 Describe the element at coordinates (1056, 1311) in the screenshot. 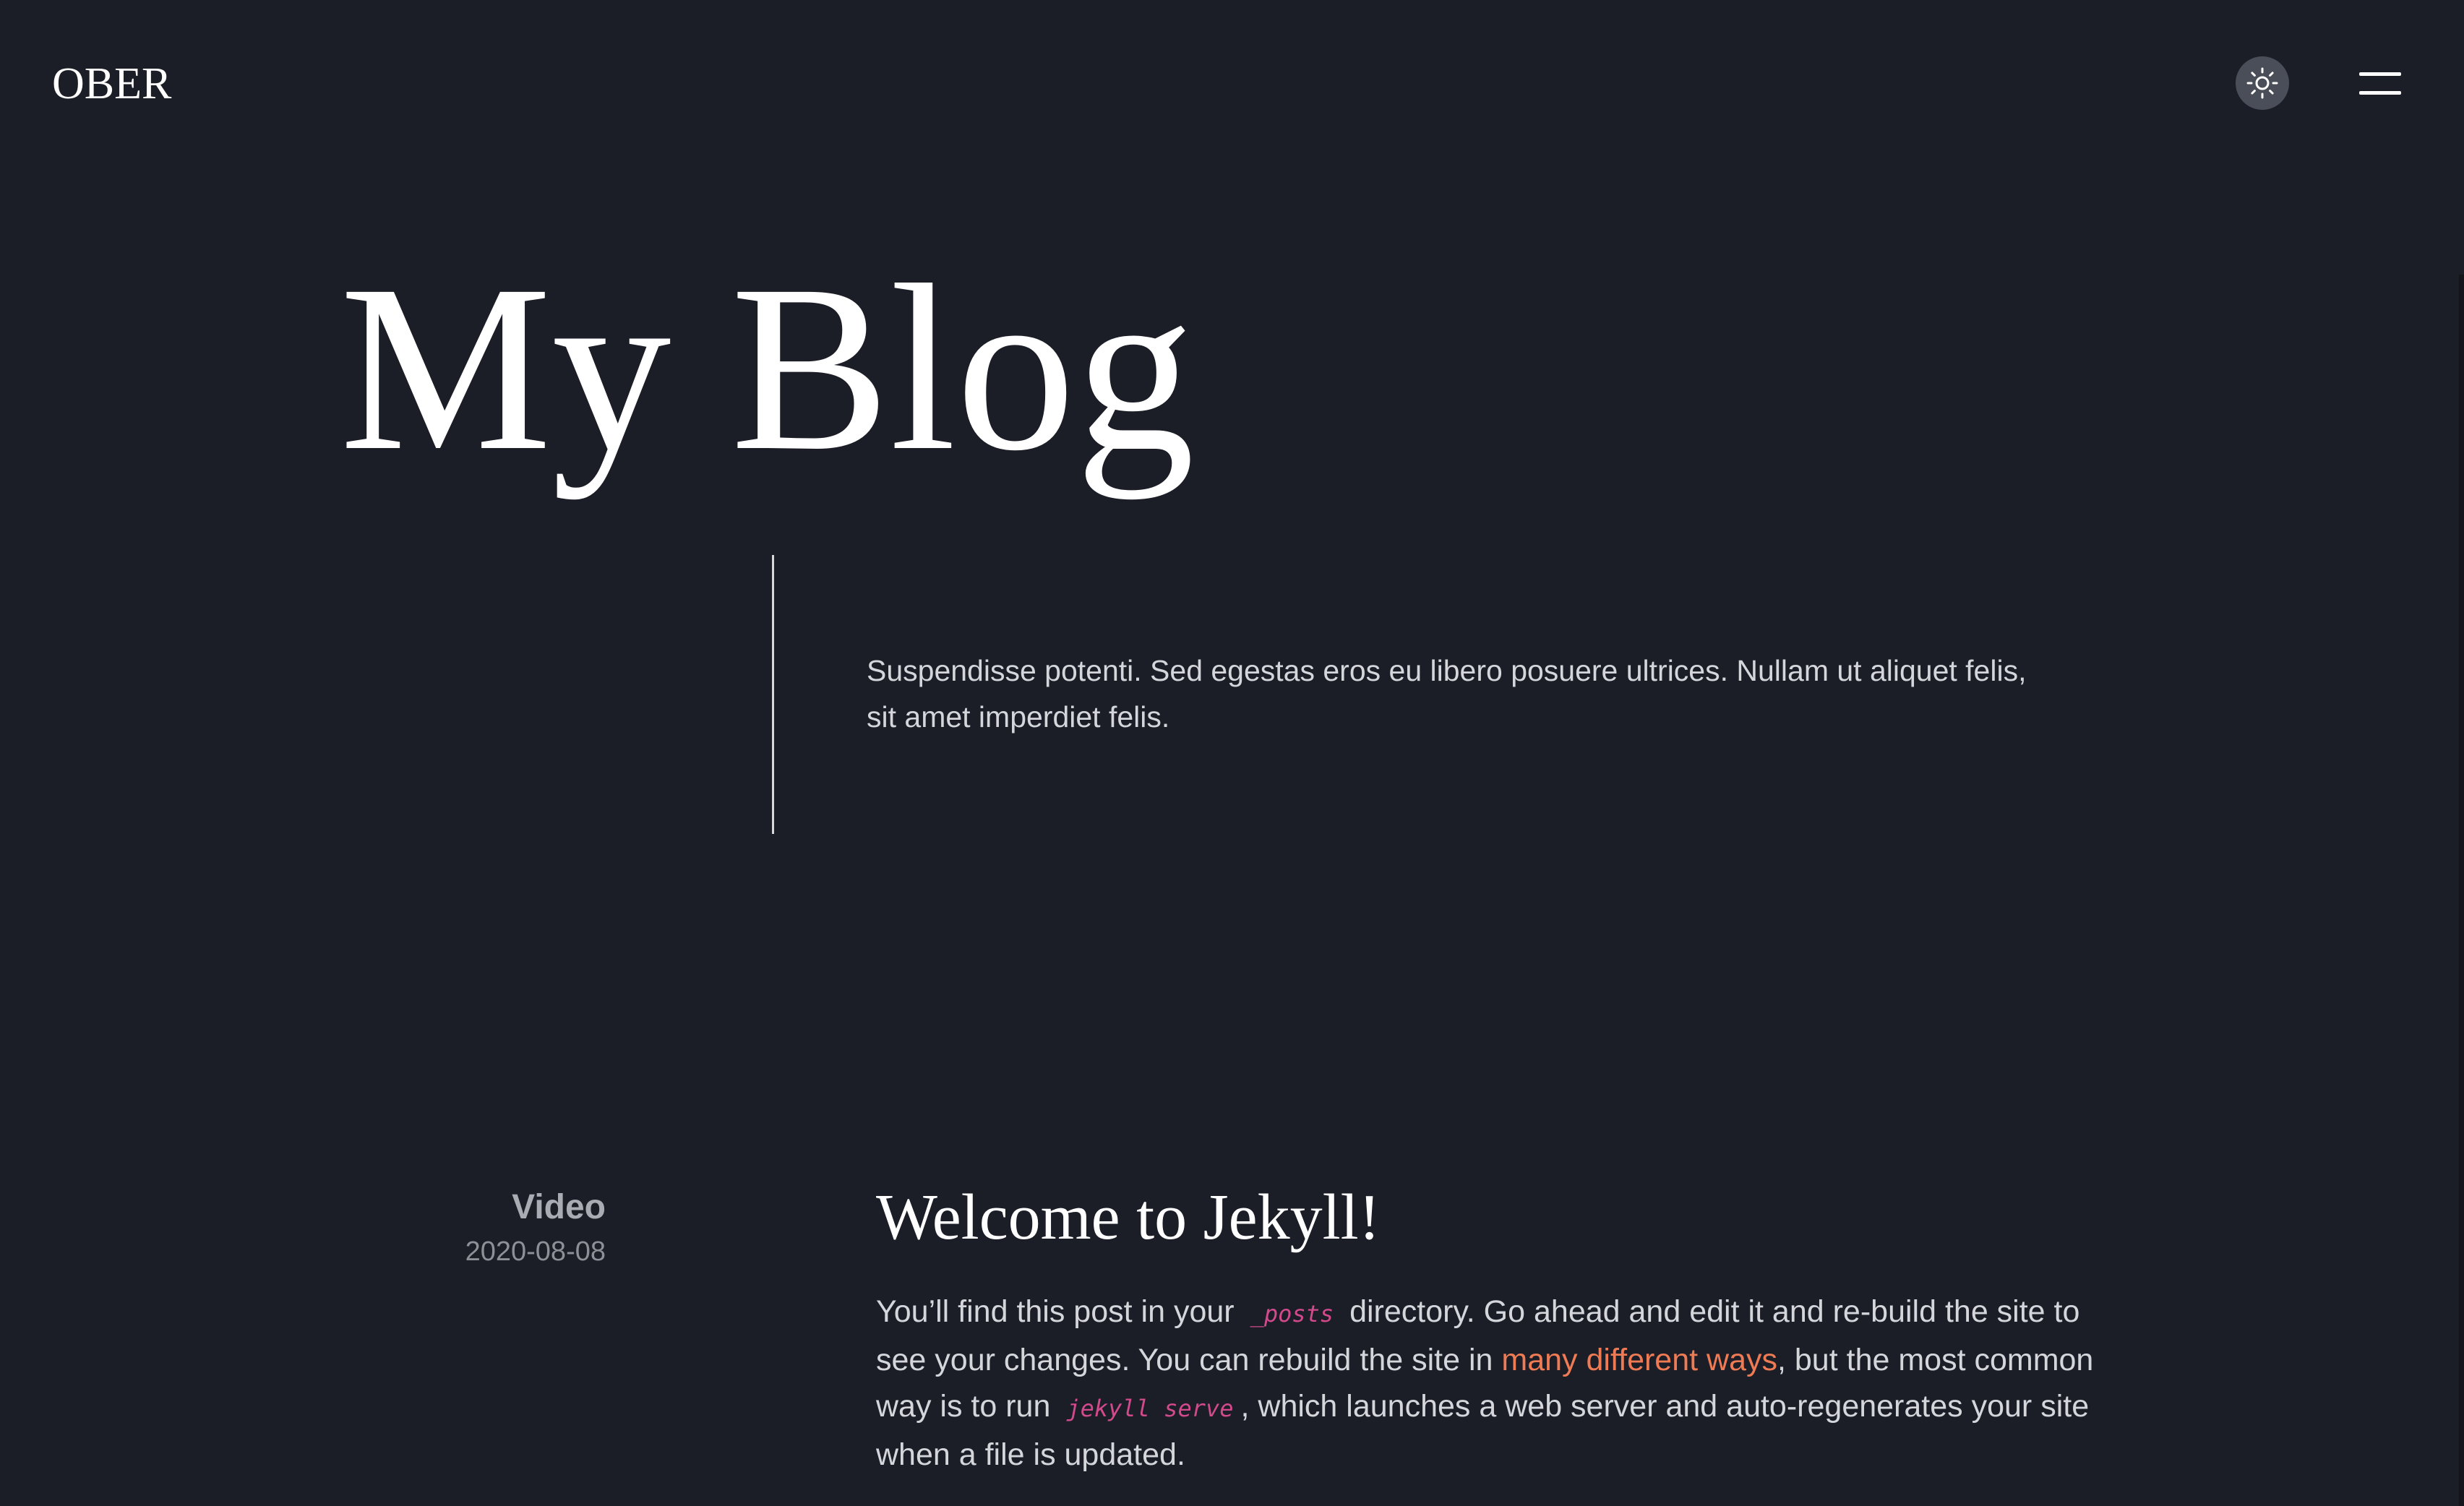

I see `excerpt-text: You’ll find this post in your` at that location.